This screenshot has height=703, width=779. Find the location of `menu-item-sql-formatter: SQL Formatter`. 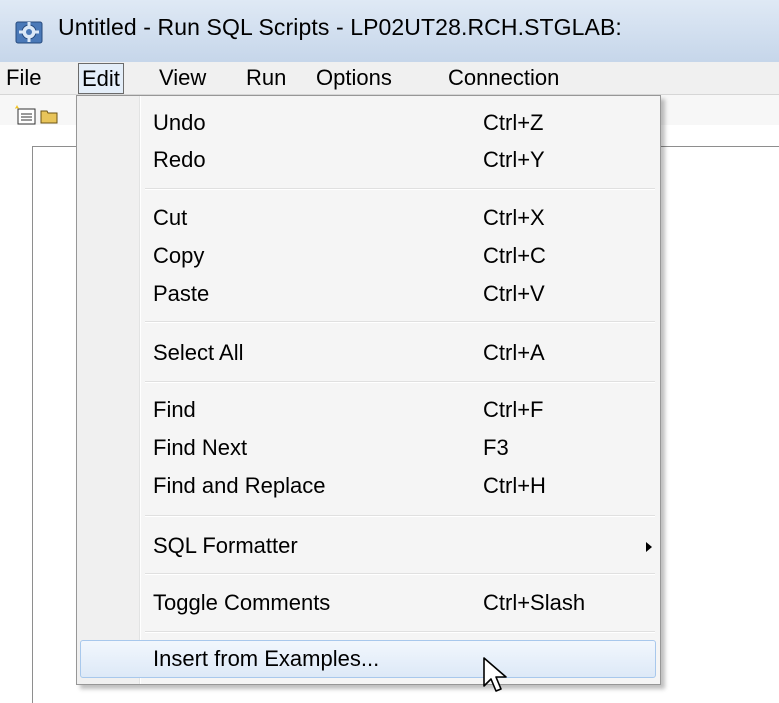

menu-item-sql-formatter: SQL Formatter is located at coordinates (368, 546).